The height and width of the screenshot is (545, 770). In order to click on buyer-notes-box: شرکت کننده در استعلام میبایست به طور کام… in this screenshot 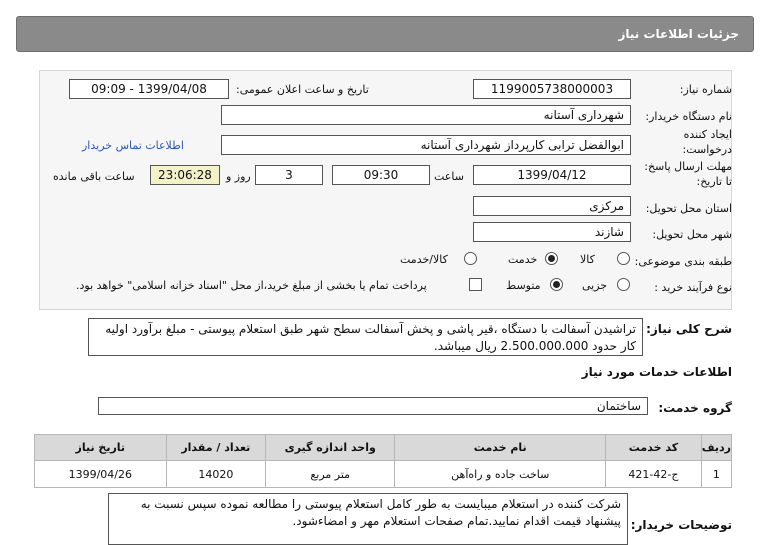, I will do `click(368, 519)`.